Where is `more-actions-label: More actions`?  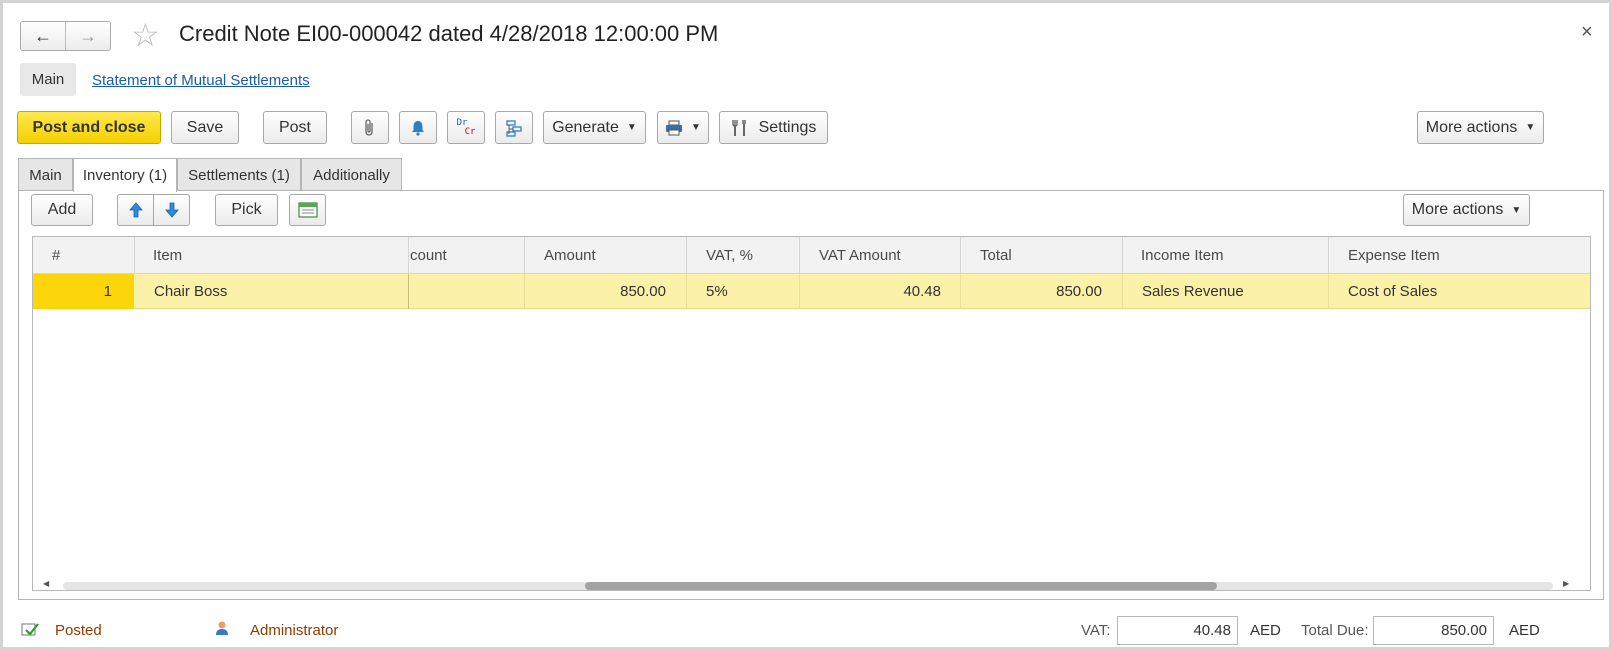
more-actions-label: More actions is located at coordinates (1471, 127).